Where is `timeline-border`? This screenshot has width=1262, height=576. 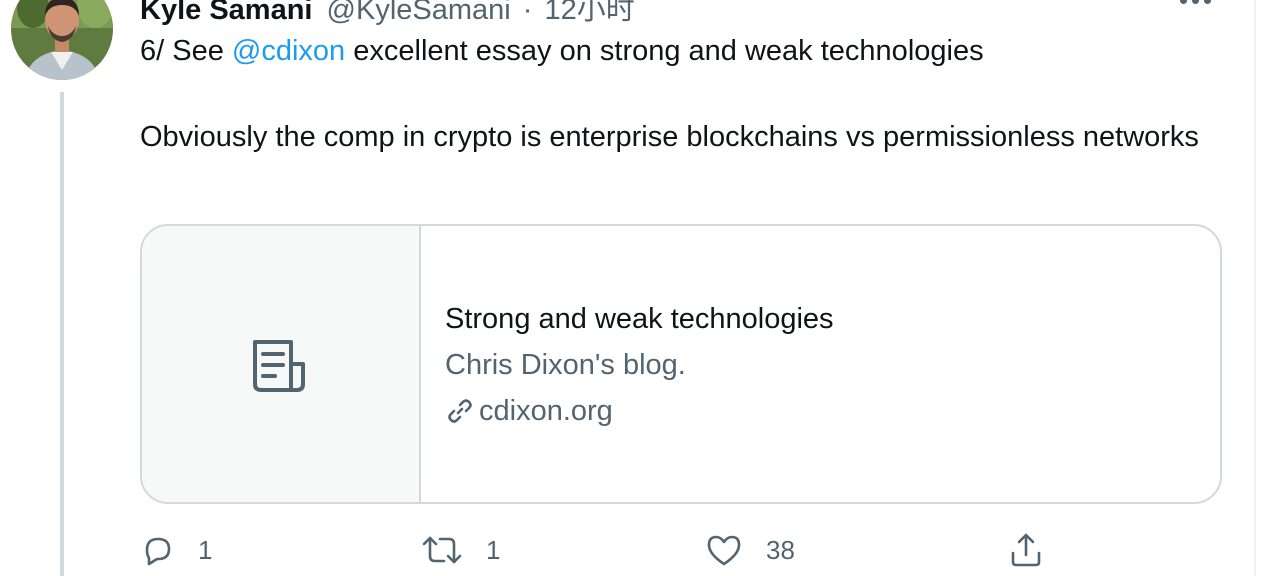 timeline-border is located at coordinates (1255, 288).